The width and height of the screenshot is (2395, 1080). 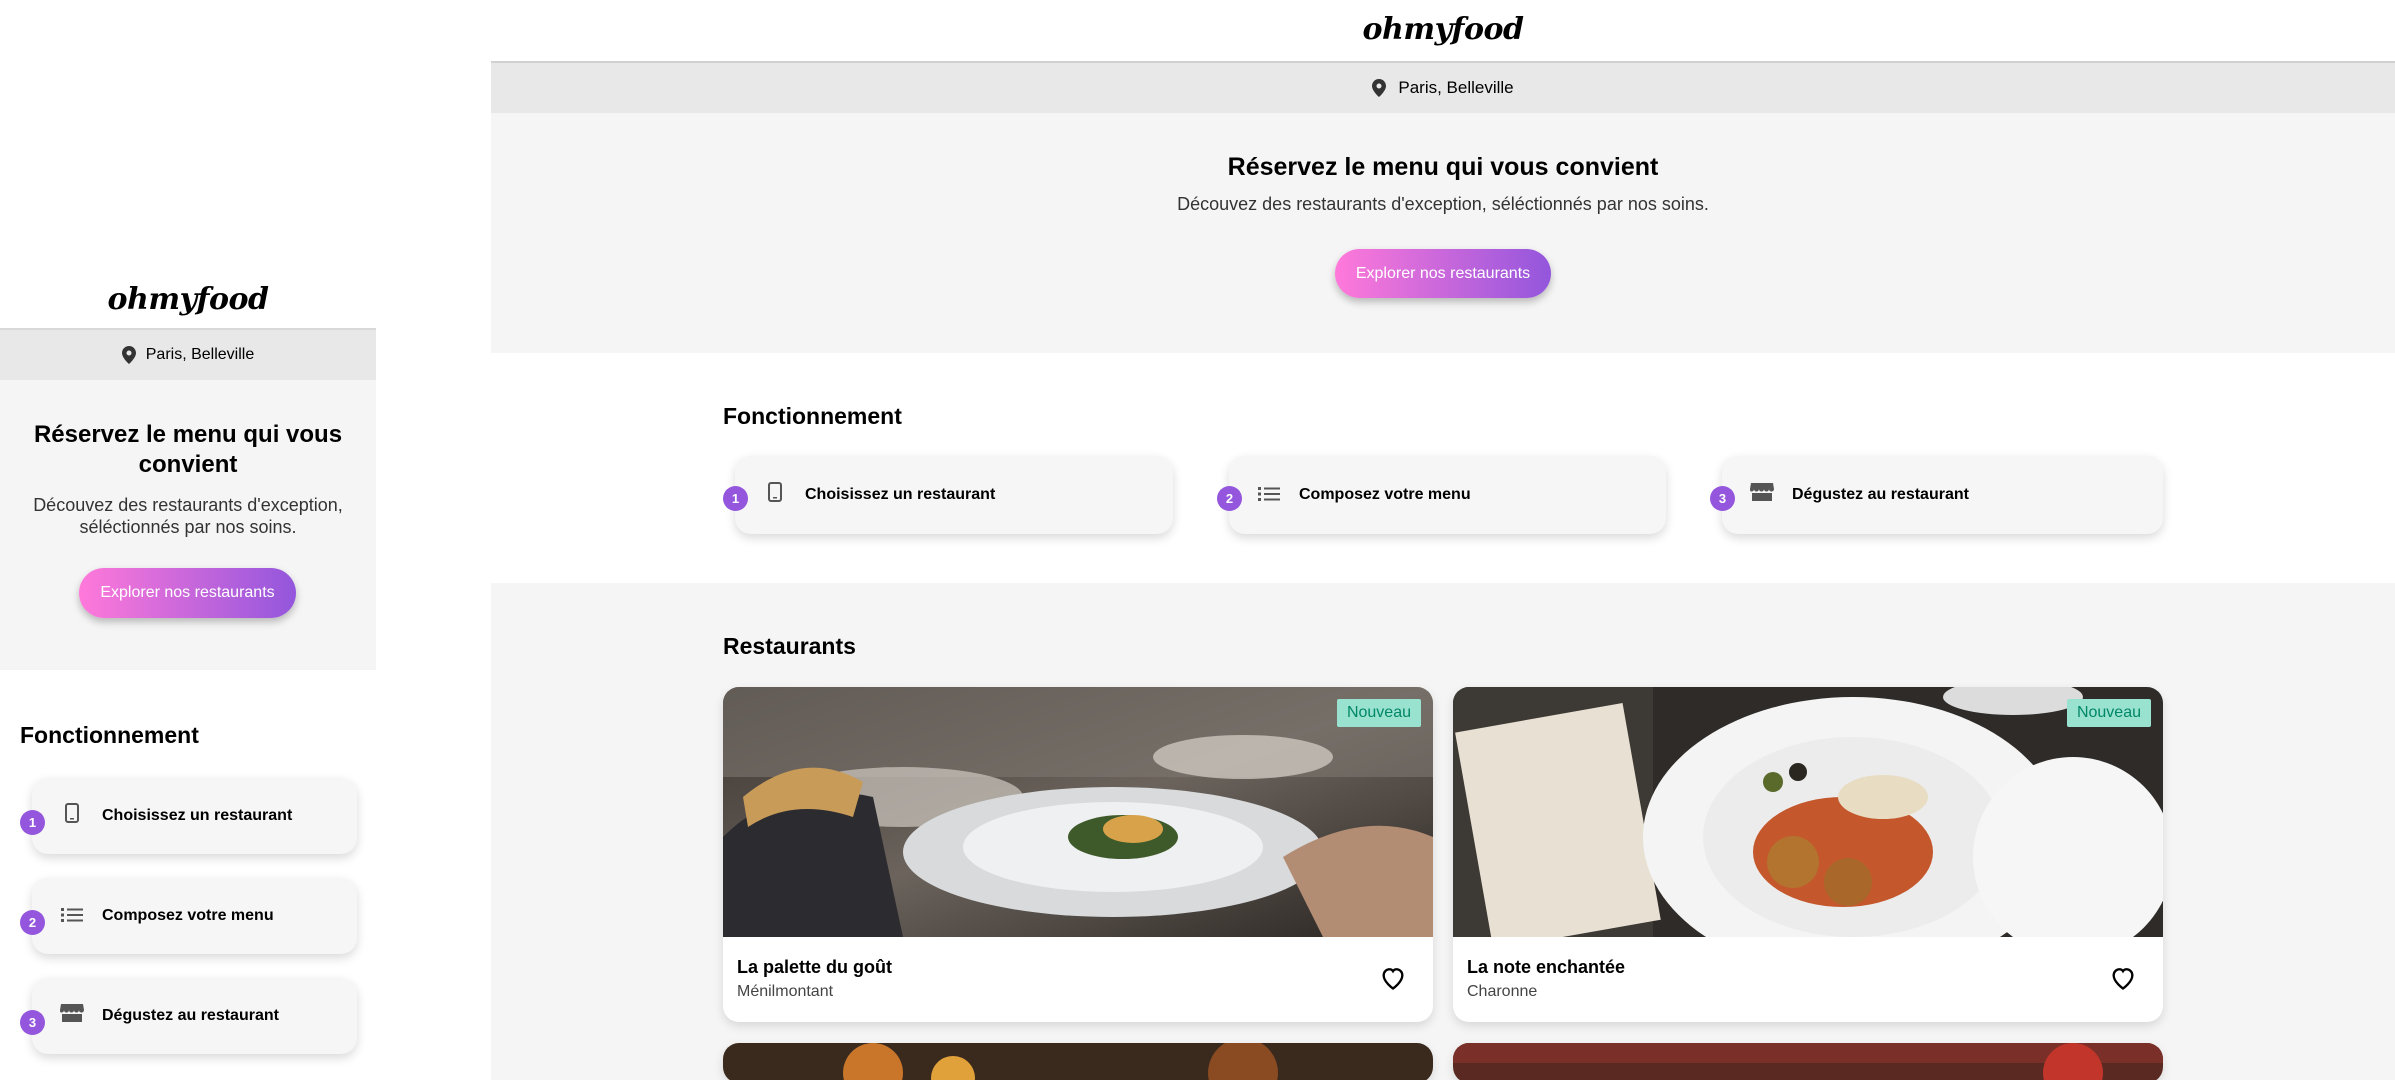 I want to click on mobile-header: ohmyfood, so click(x=188, y=300).